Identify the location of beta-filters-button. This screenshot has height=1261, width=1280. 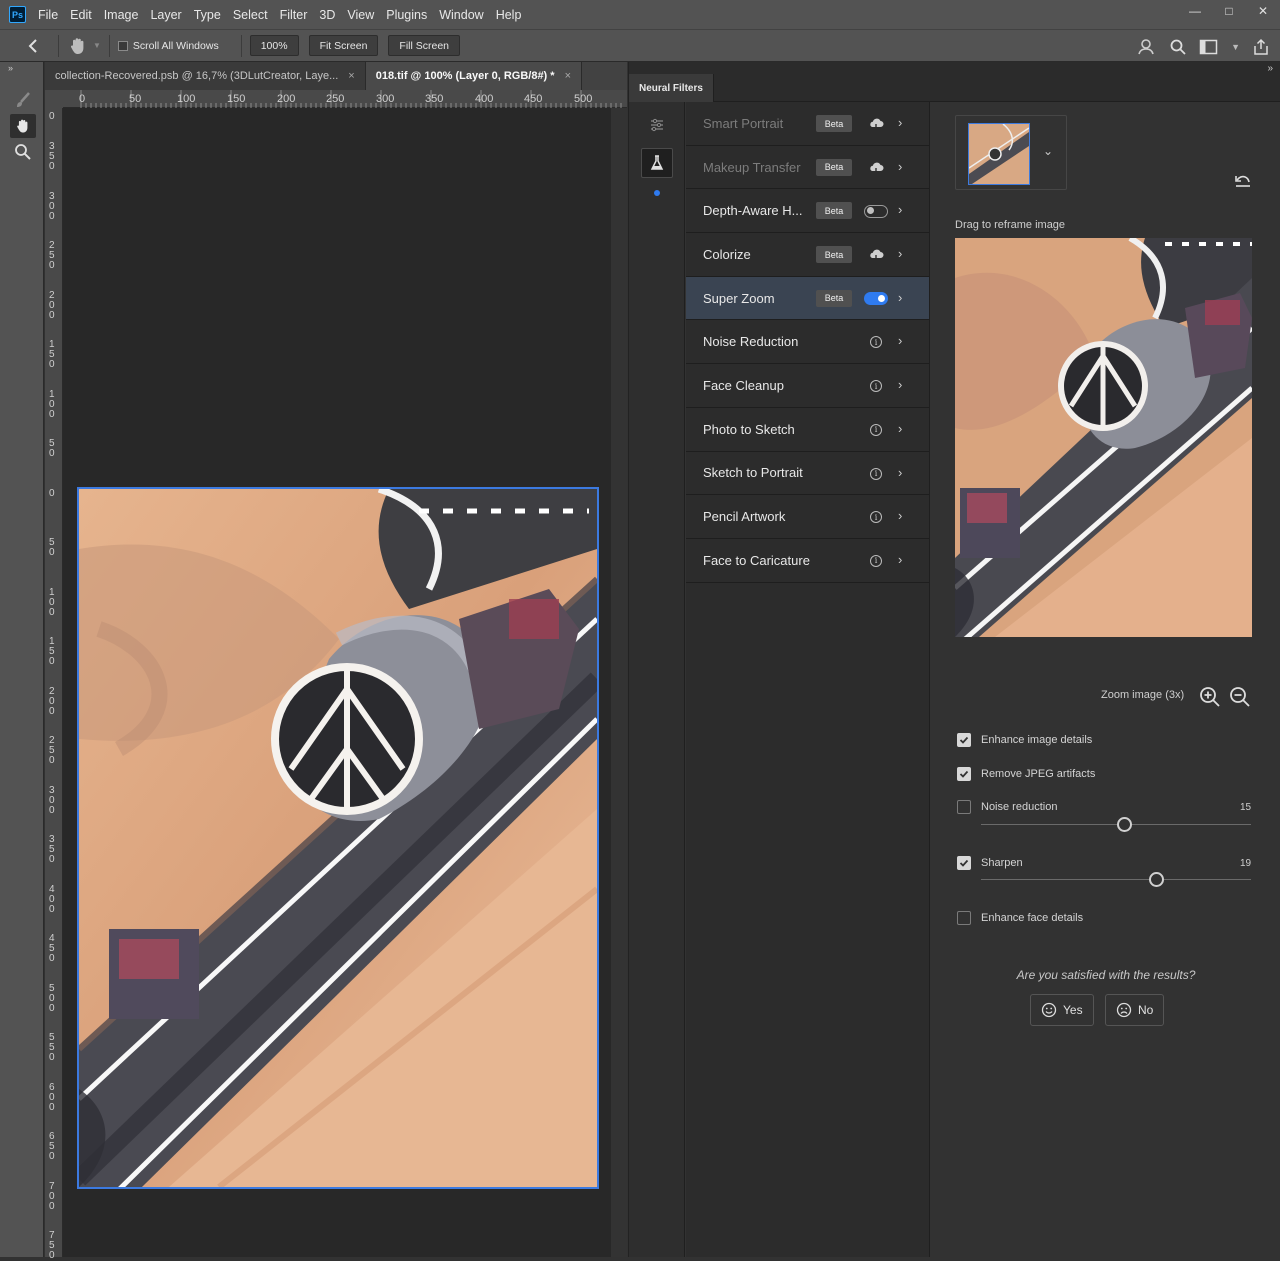
(657, 163).